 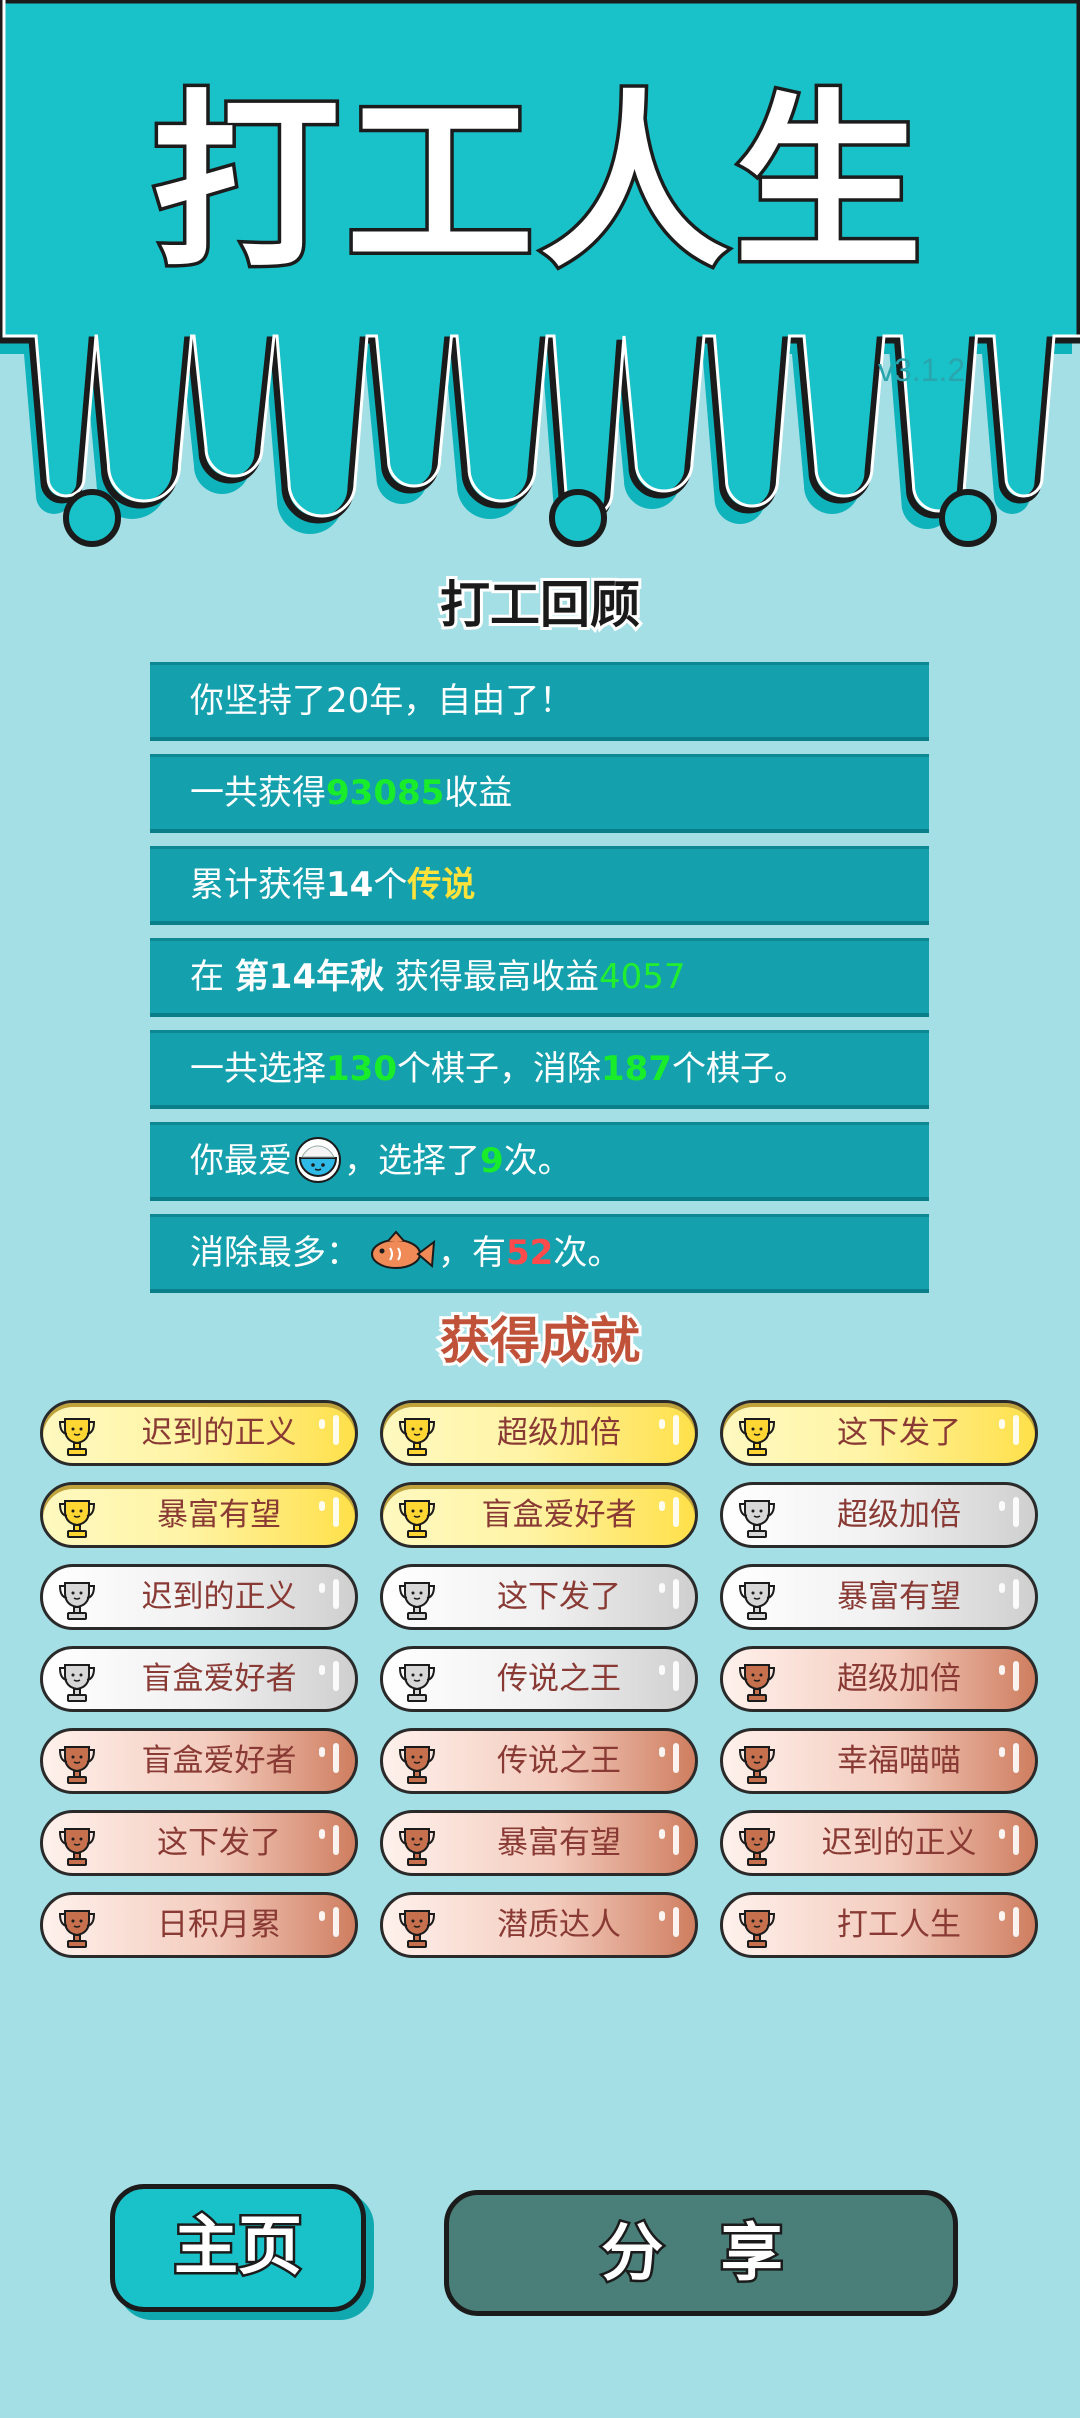 I want to click on achievement-badge: 打工人生, so click(x=879, y=1925).